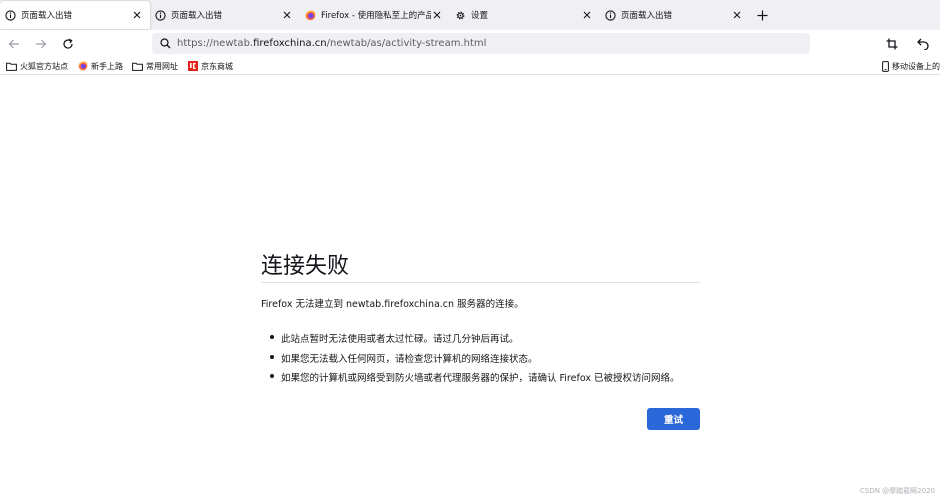 The image size is (940, 500). I want to click on arrow-left-icon, so click(13, 44).